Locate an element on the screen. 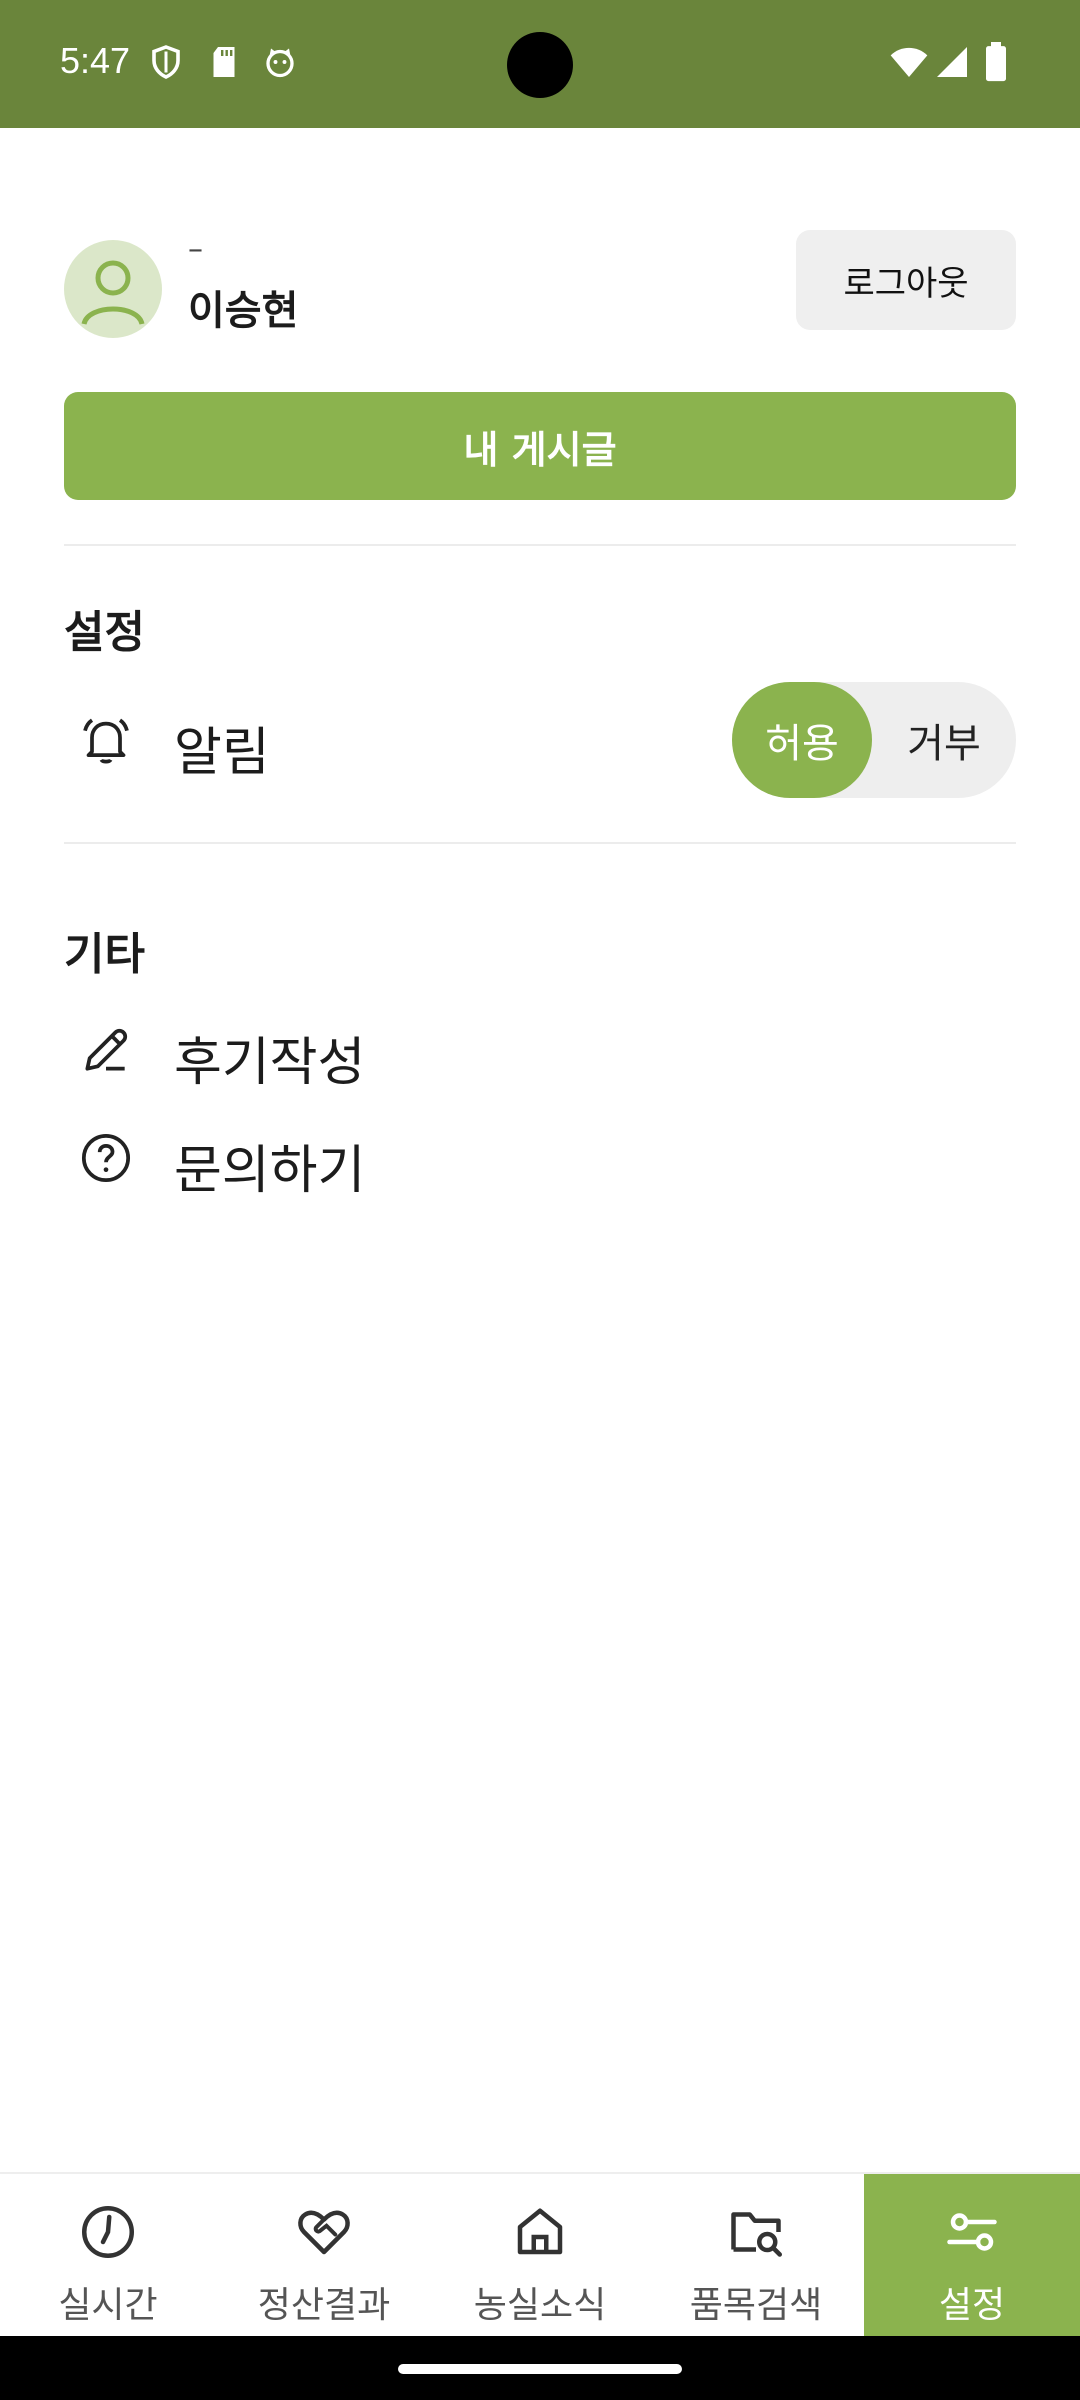 This screenshot has width=1080, height=2400. folder-search-icon is located at coordinates (756, 2234).